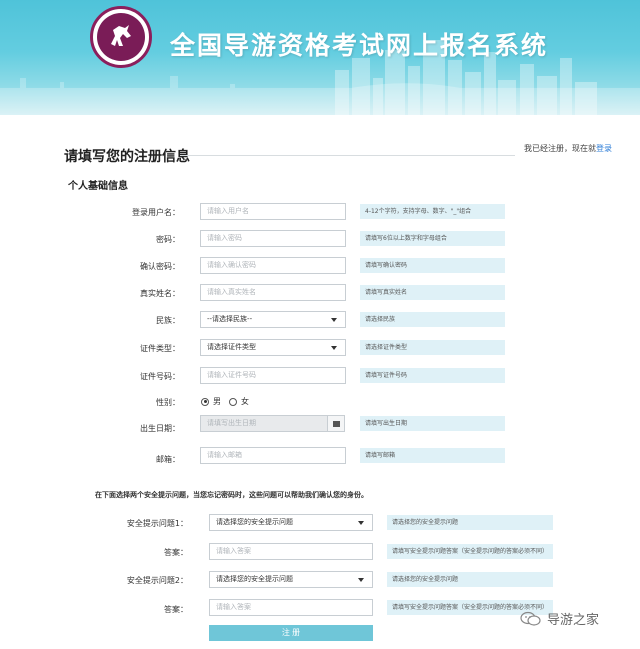 This screenshot has height=649, width=640. I want to click on answer2-label: 答案：, so click(176, 609).